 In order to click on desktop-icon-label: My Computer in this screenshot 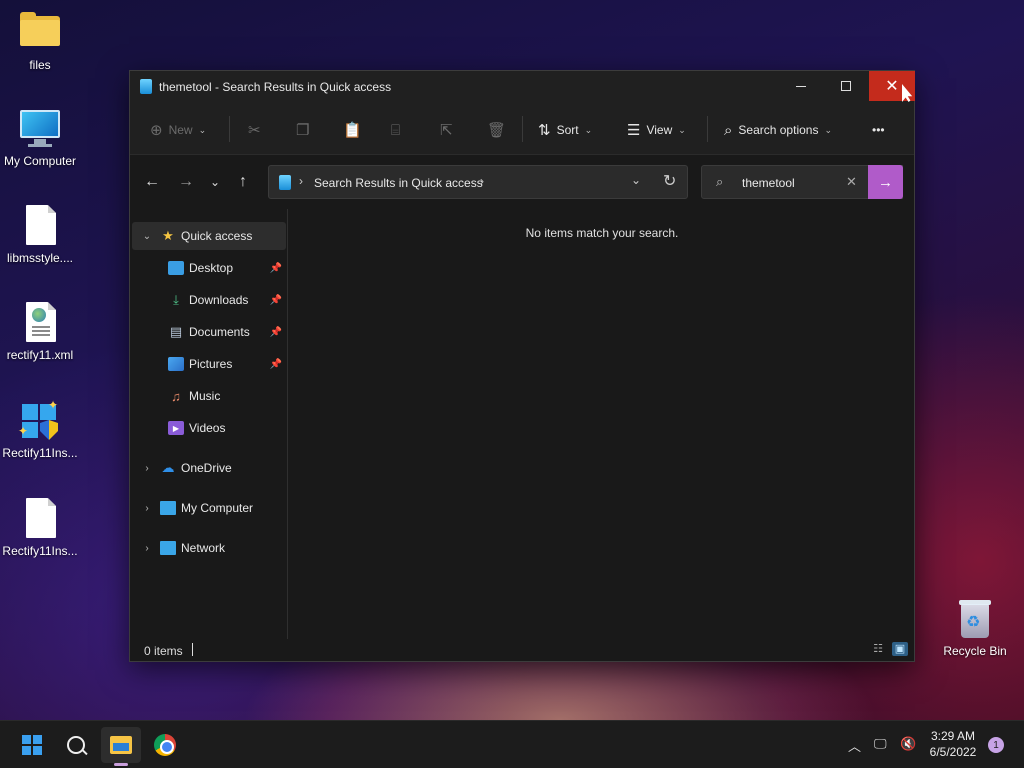, I will do `click(40, 161)`.